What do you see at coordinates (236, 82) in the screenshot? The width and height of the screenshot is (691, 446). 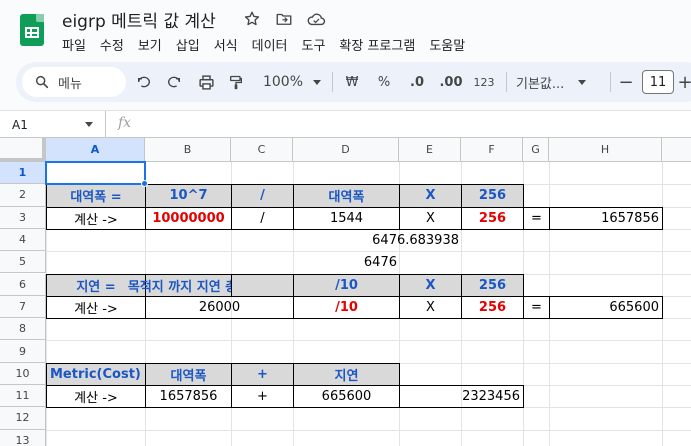 I see `paint-format-icon` at bounding box center [236, 82].